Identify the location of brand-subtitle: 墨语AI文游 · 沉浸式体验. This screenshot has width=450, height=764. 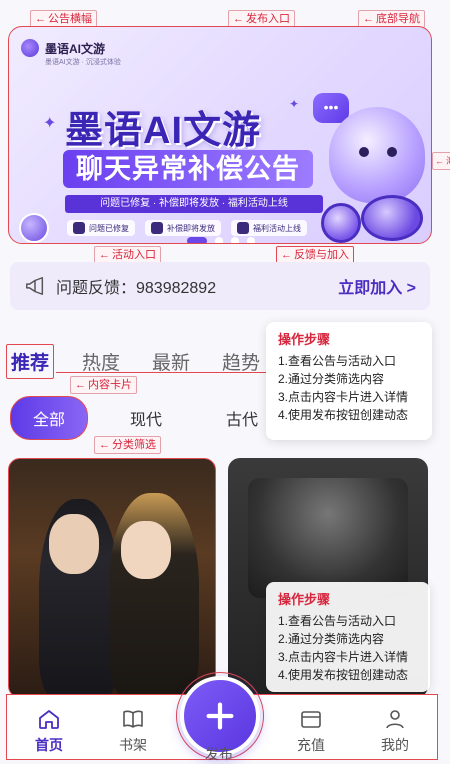
(83, 62).